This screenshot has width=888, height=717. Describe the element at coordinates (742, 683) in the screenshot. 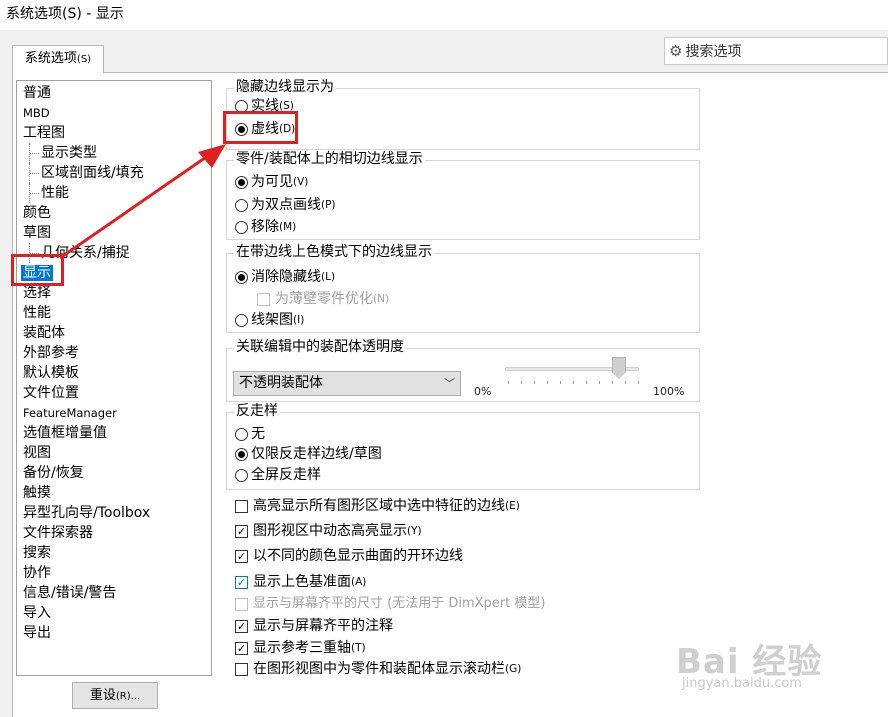

I see `watermark-url: jingyan.baidu.com` at that location.